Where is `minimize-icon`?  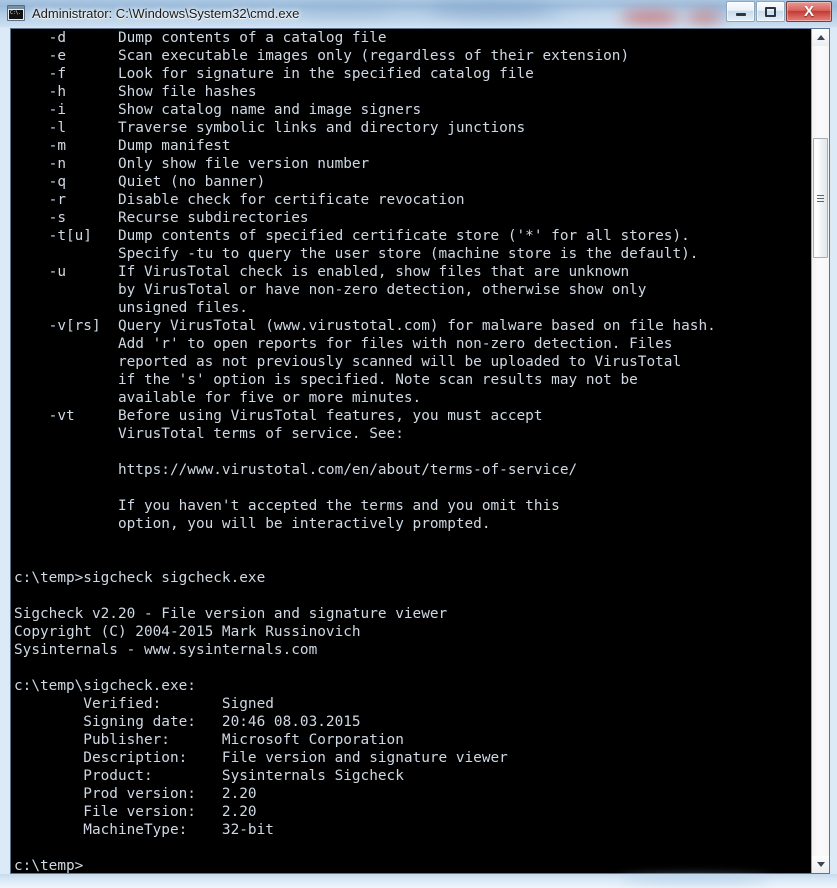
minimize-icon is located at coordinates (740, 11).